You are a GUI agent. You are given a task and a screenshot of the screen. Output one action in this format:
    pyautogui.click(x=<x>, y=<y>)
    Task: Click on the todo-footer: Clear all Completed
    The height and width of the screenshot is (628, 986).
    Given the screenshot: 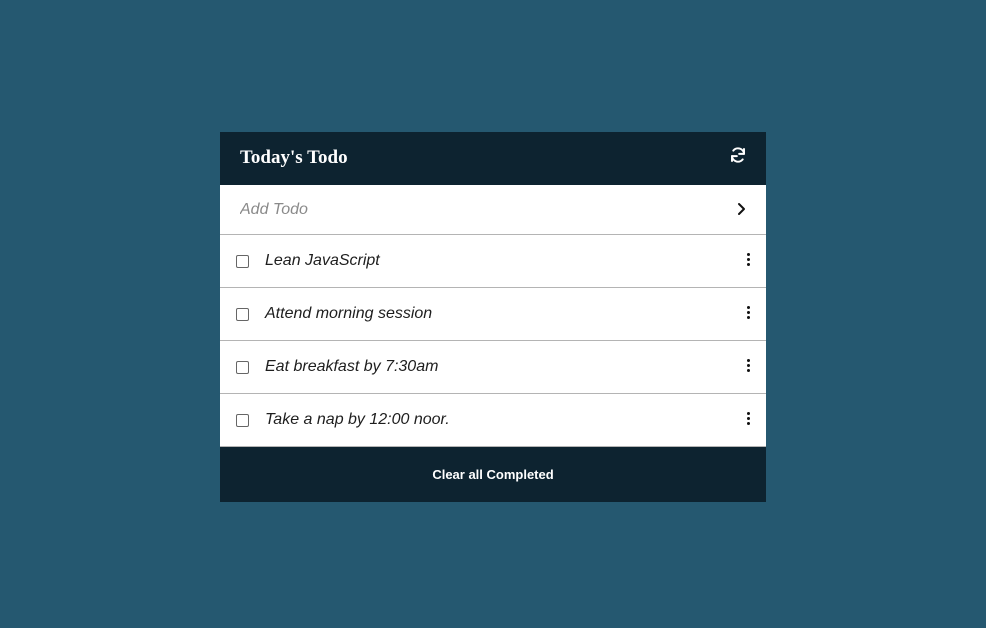 What is the action you would take?
    pyautogui.click(x=493, y=474)
    